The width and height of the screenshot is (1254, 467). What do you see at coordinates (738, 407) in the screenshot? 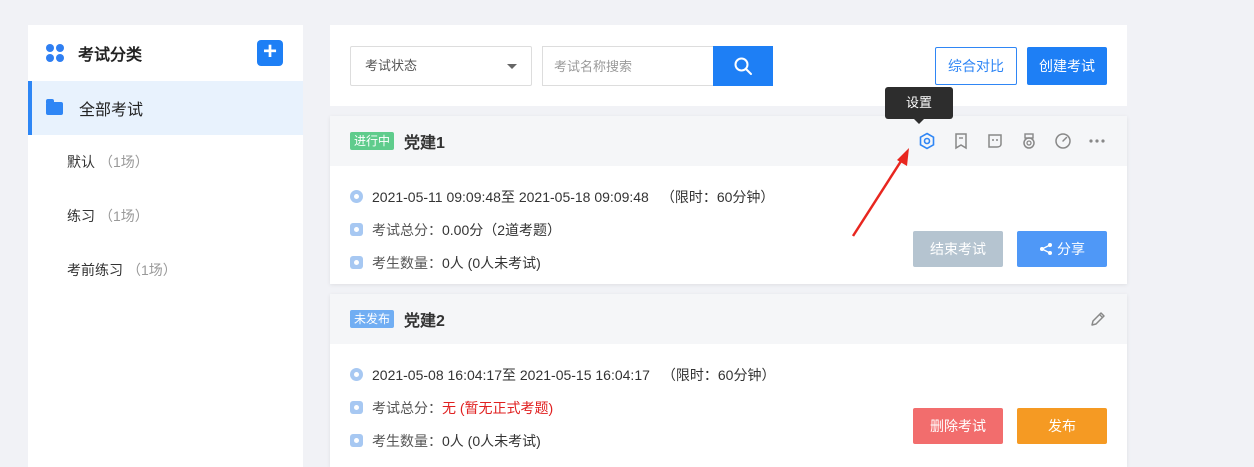
I see `exam-score-row: 考试总分： 无 (暂无正式考题)` at bounding box center [738, 407].